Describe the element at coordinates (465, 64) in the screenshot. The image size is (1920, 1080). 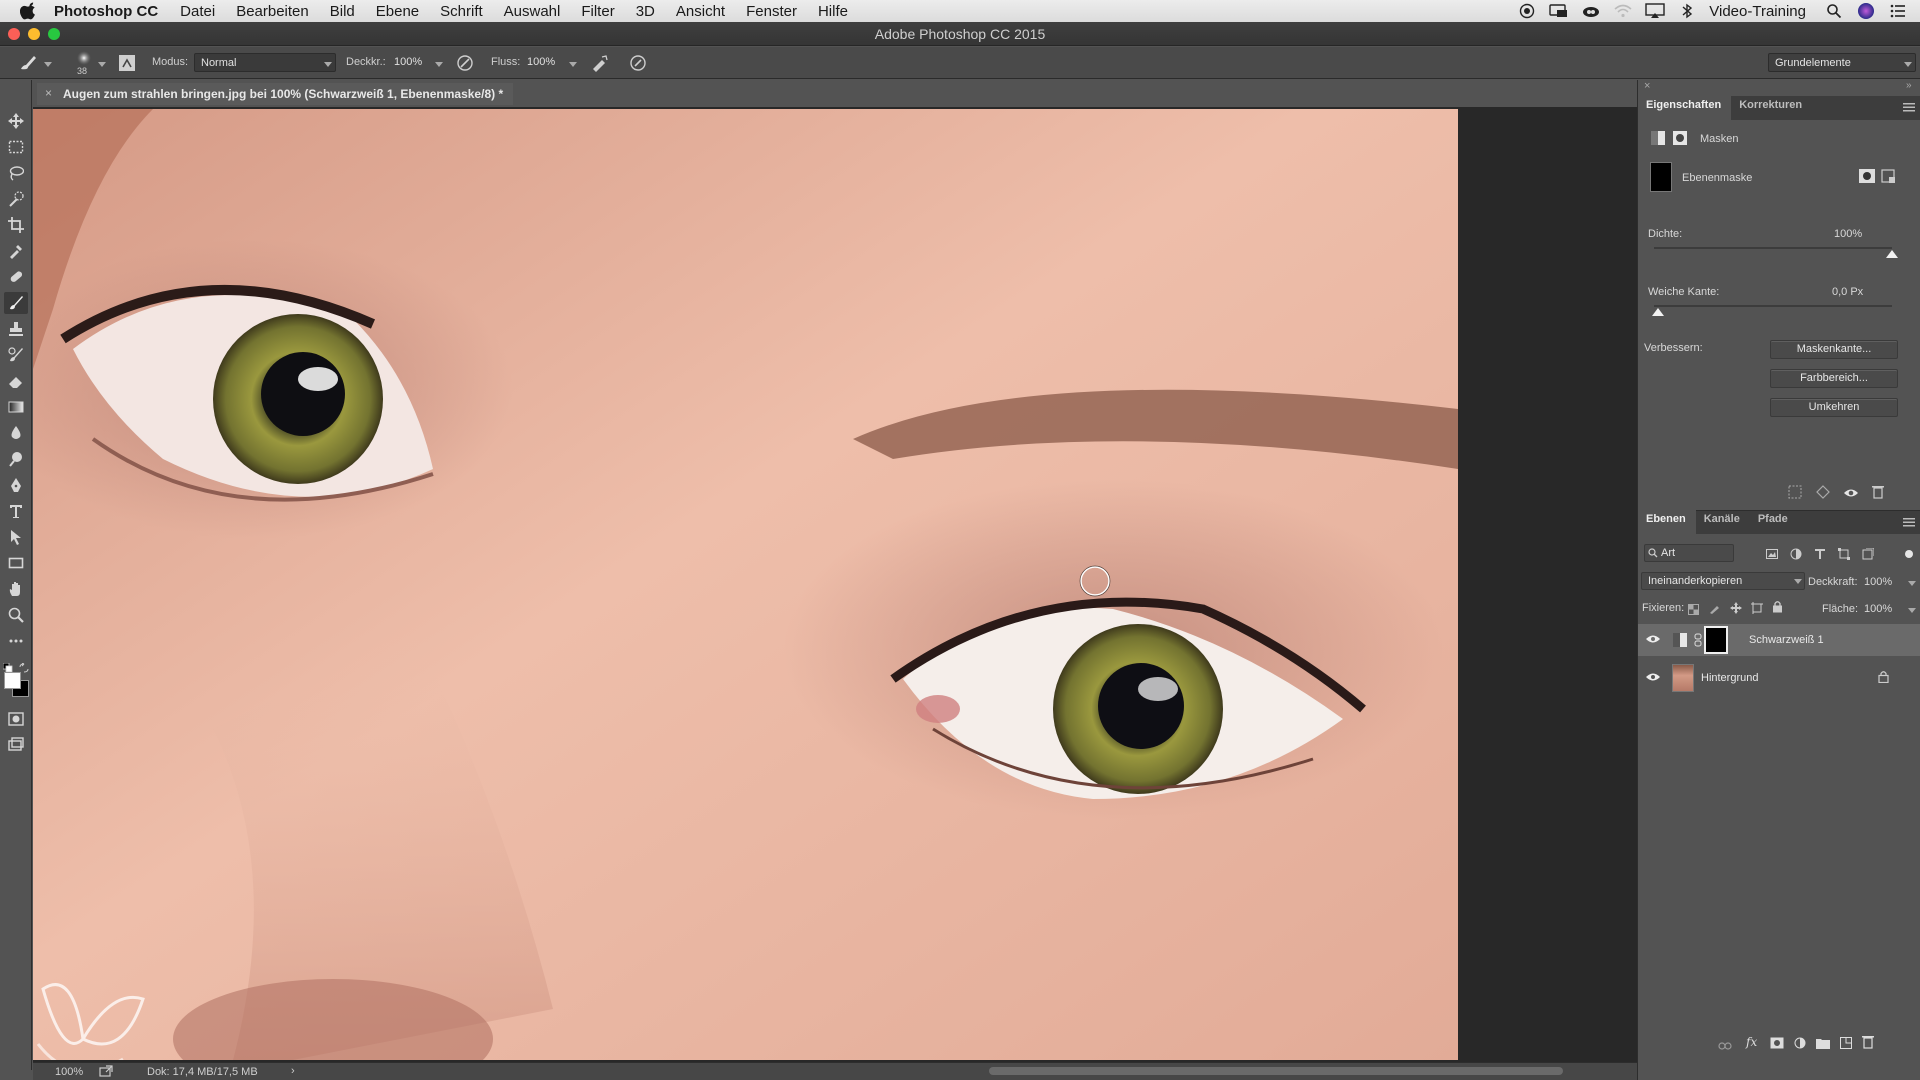
I see `pressure-opacity-icon` at that location.